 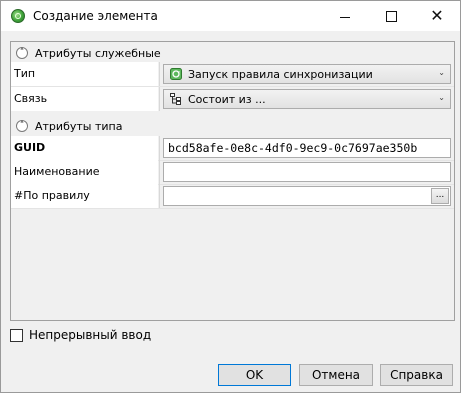 What do you see at coordinates (175, 99) in the screenshot?
I see `hierarchy-icon` at bounding box center [175, 99].